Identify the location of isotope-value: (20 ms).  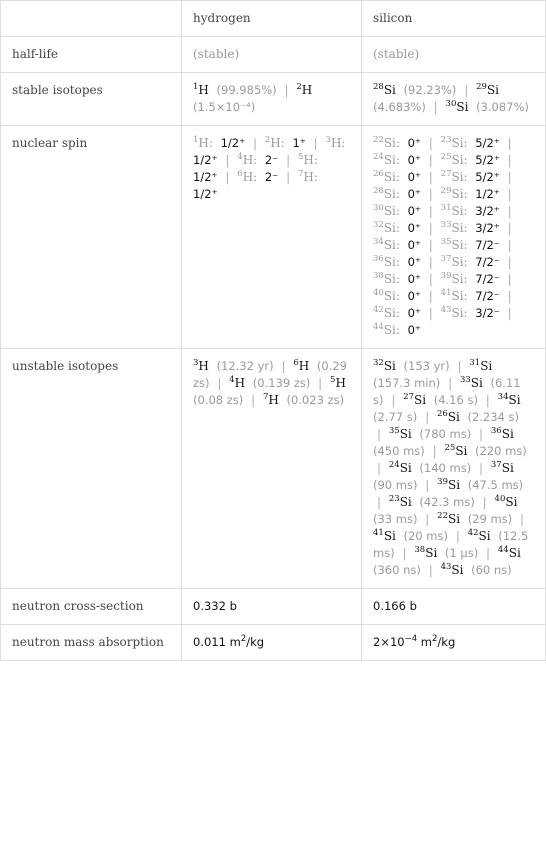
(425, 536).